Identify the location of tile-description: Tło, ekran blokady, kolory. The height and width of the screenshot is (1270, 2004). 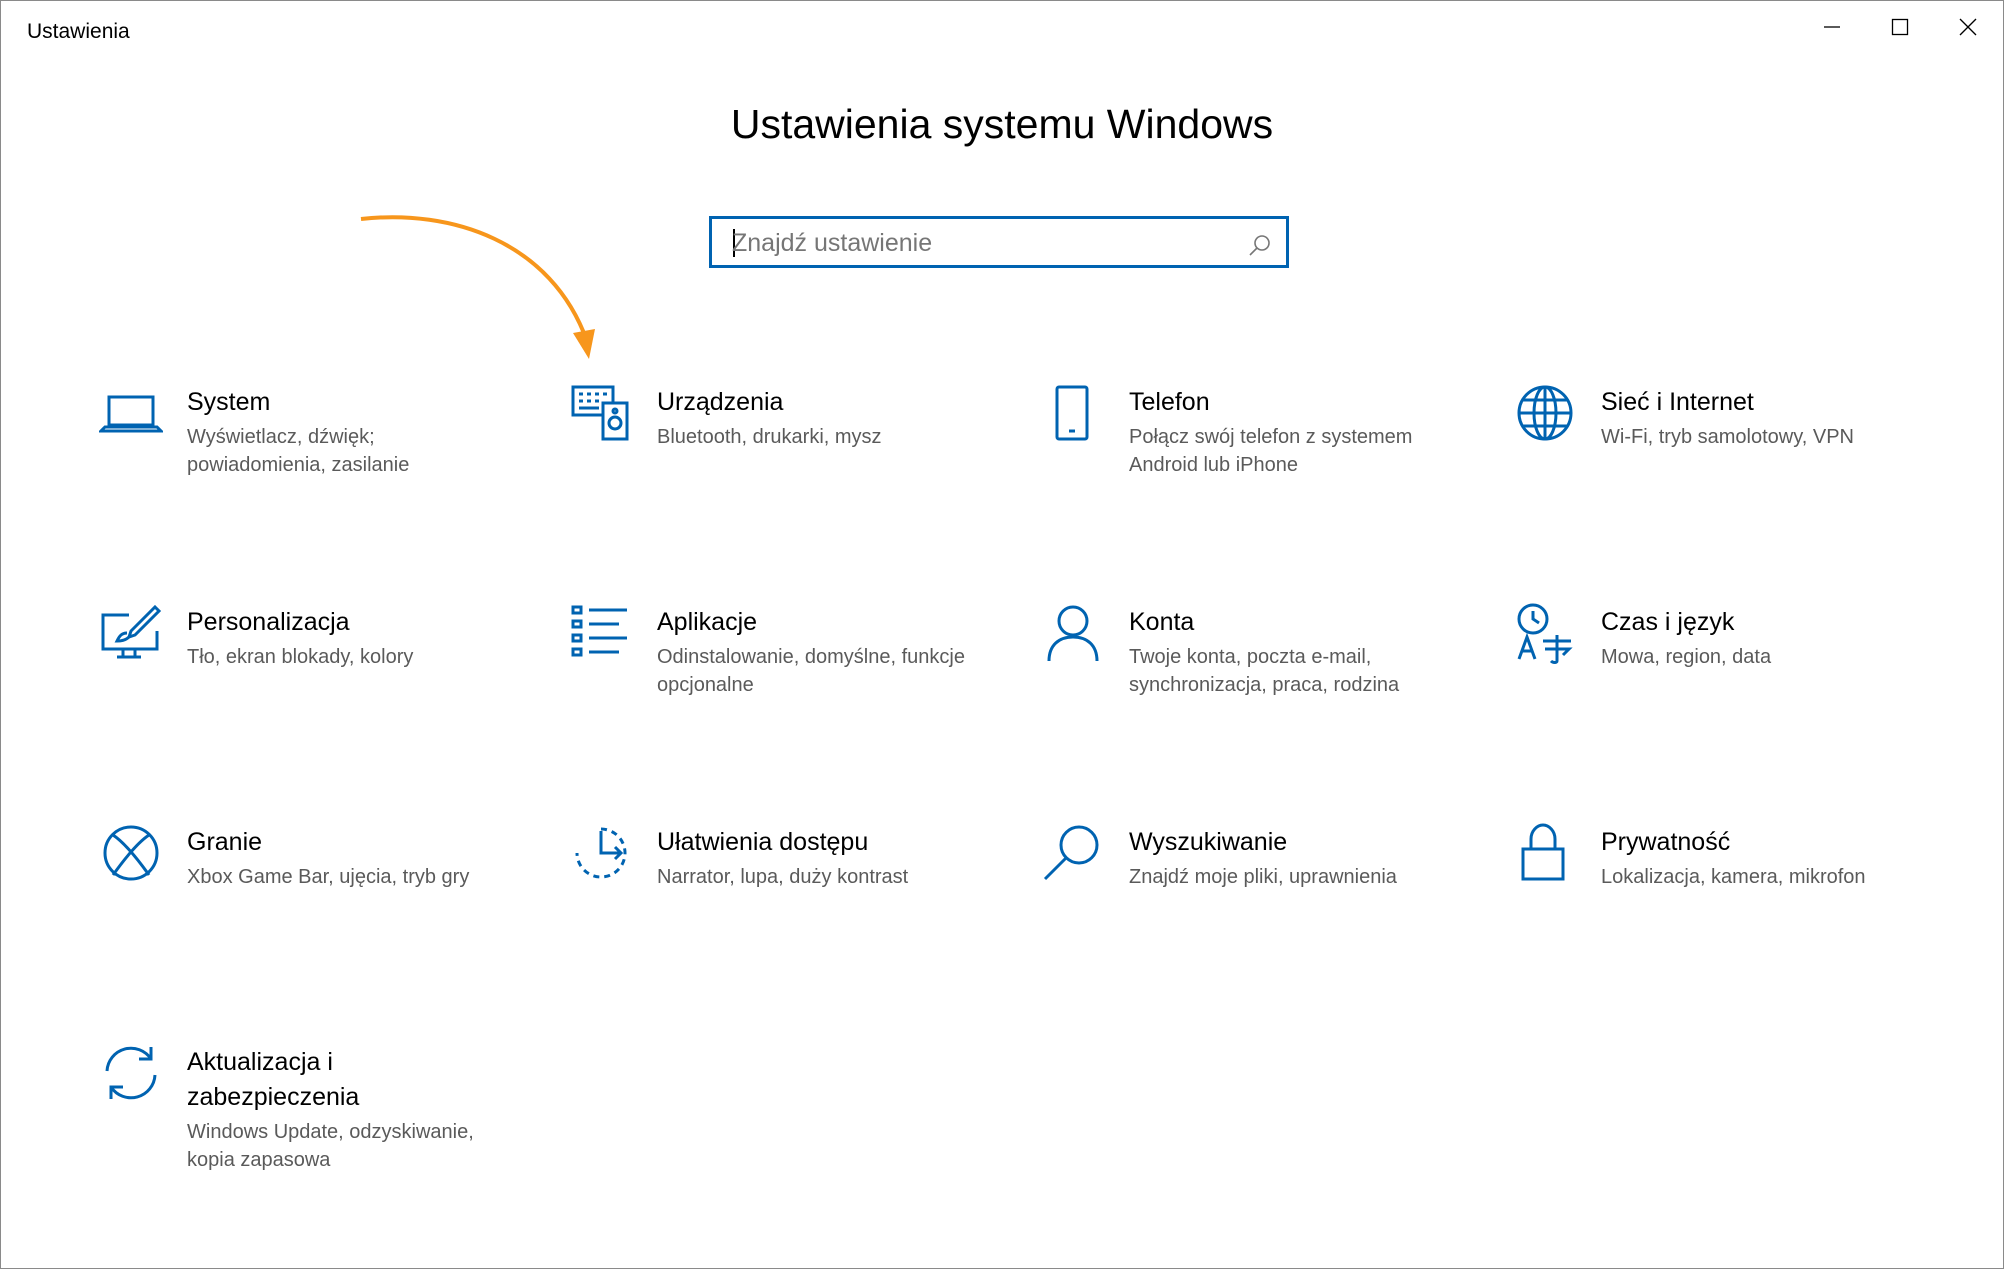
(300, 657).